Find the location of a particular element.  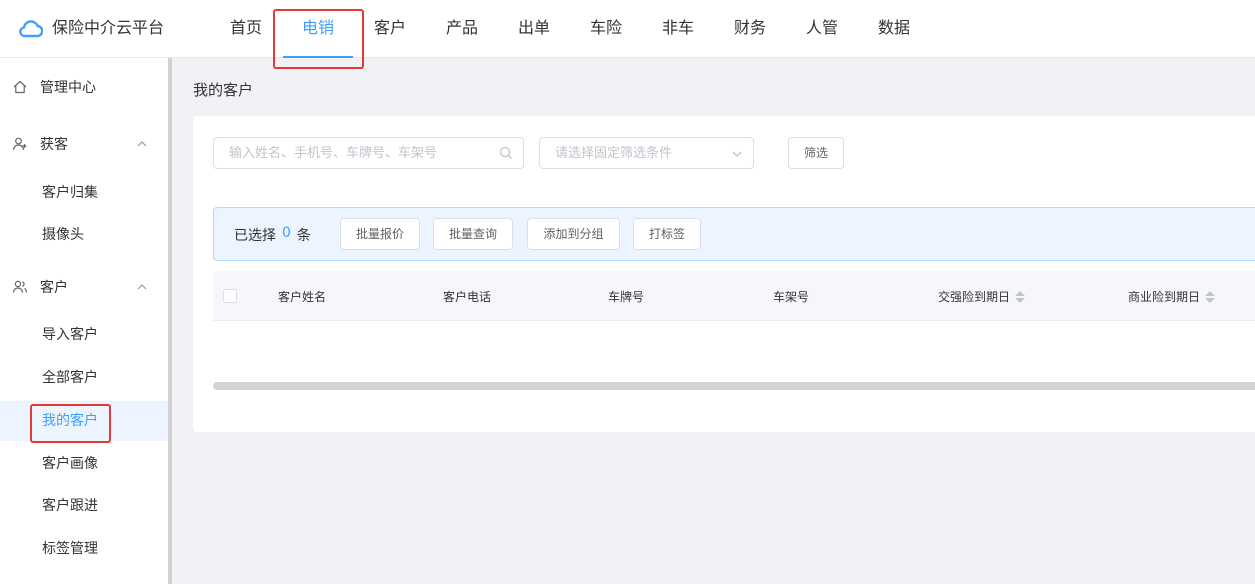

cloud-icon is located at coordinates (31, 29).